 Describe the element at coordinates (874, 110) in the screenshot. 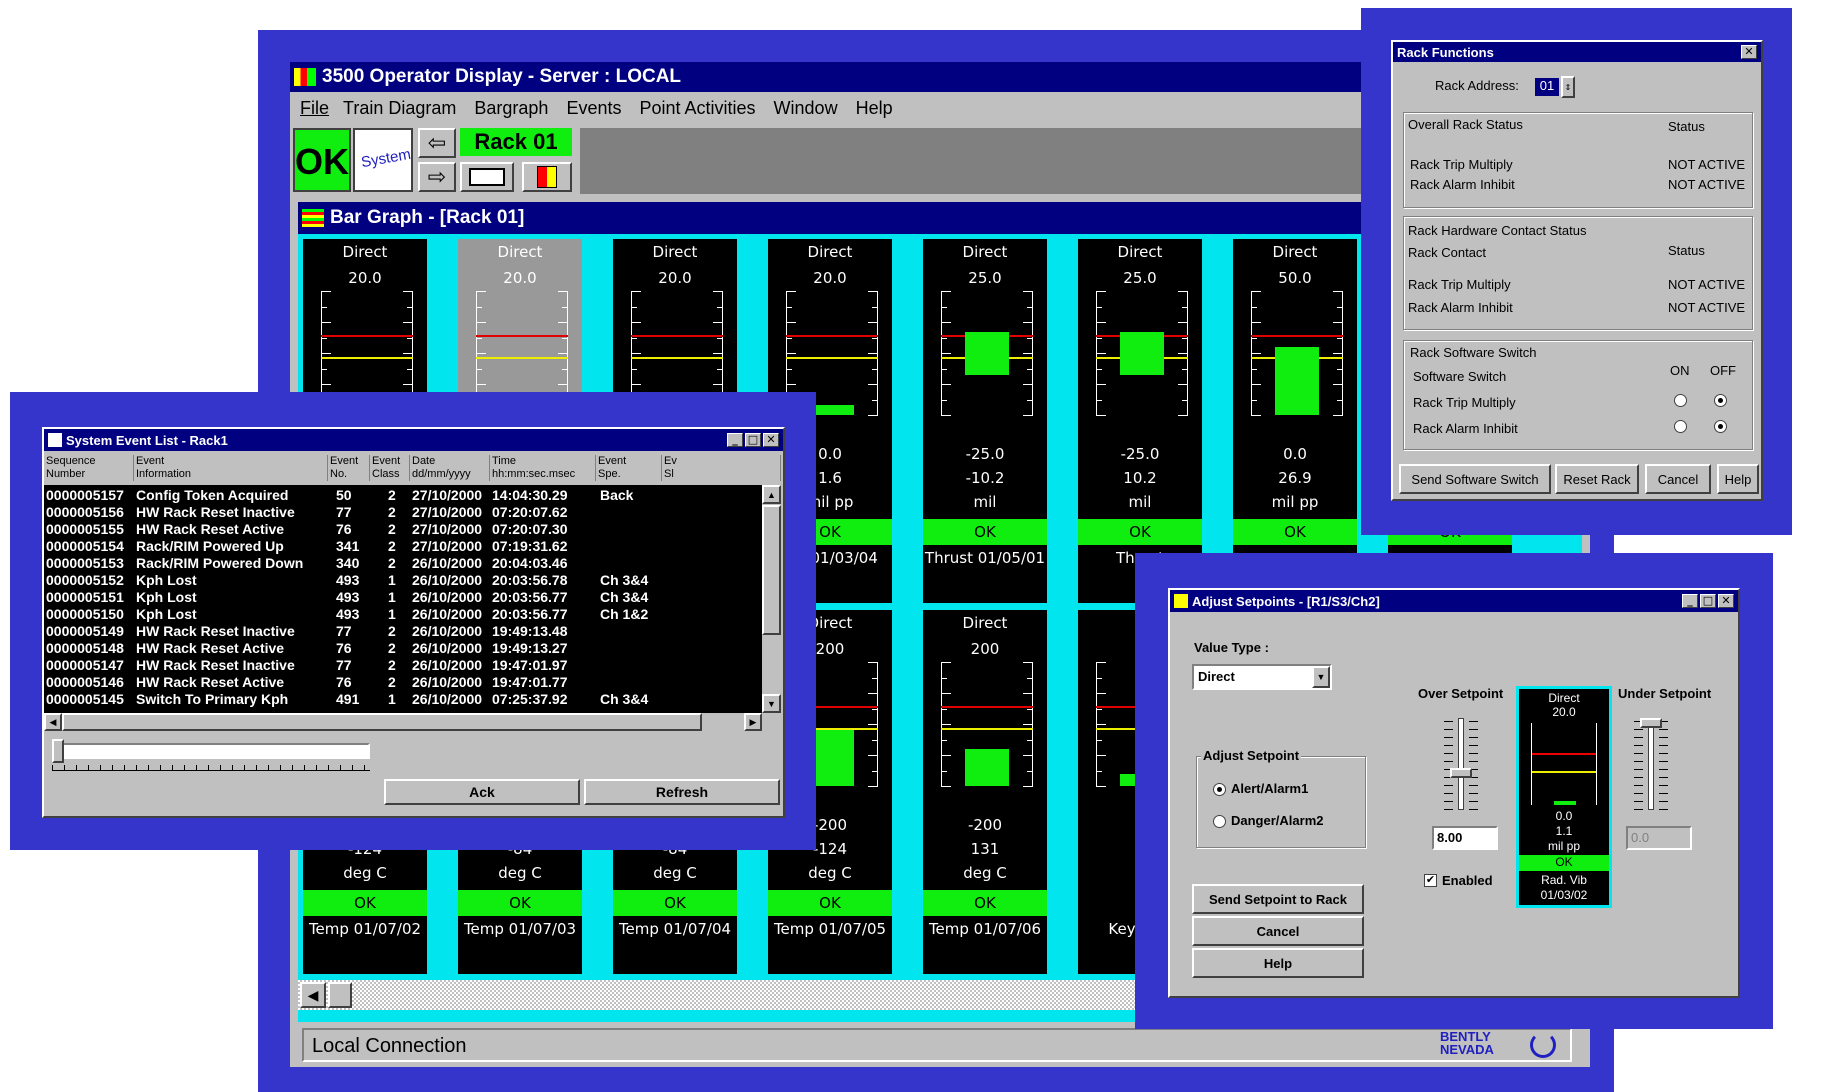

I see `menu-help: Help` at that location.